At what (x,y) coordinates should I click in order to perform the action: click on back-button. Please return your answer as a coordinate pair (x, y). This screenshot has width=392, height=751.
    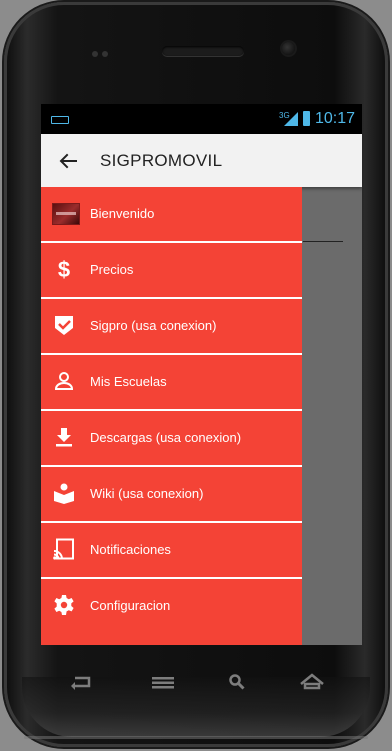
    Looking at the image, I should click on (68, 161).